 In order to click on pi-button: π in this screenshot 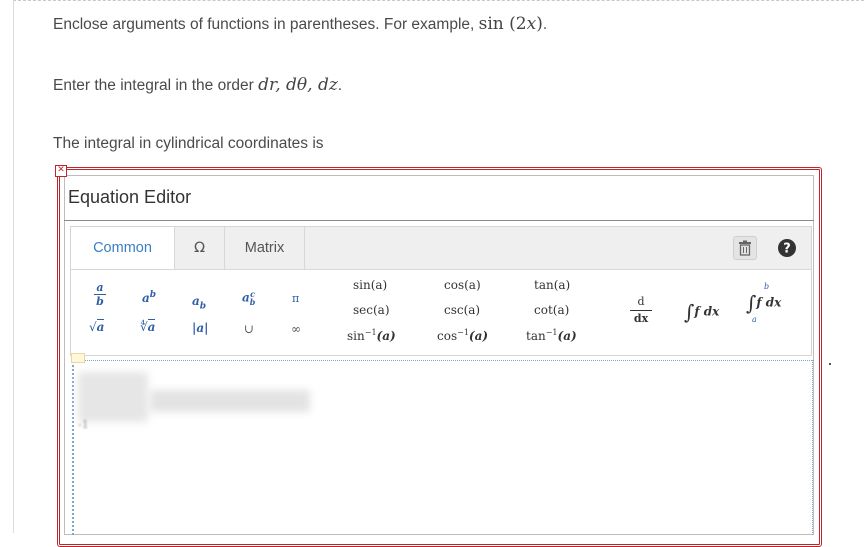, I will do `click(295, 298)`.